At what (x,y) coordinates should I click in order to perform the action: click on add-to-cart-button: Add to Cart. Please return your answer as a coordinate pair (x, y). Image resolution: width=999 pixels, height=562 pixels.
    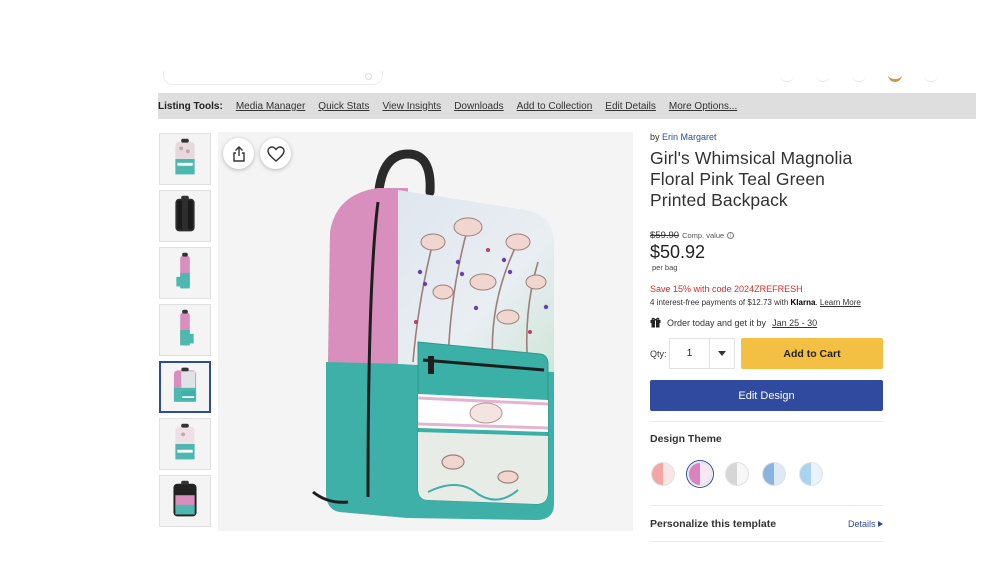
    Looking at the image, I should click on (812, 353).